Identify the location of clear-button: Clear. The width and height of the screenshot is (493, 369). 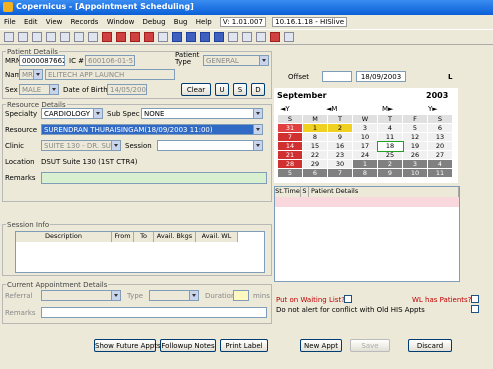
(196, 89).